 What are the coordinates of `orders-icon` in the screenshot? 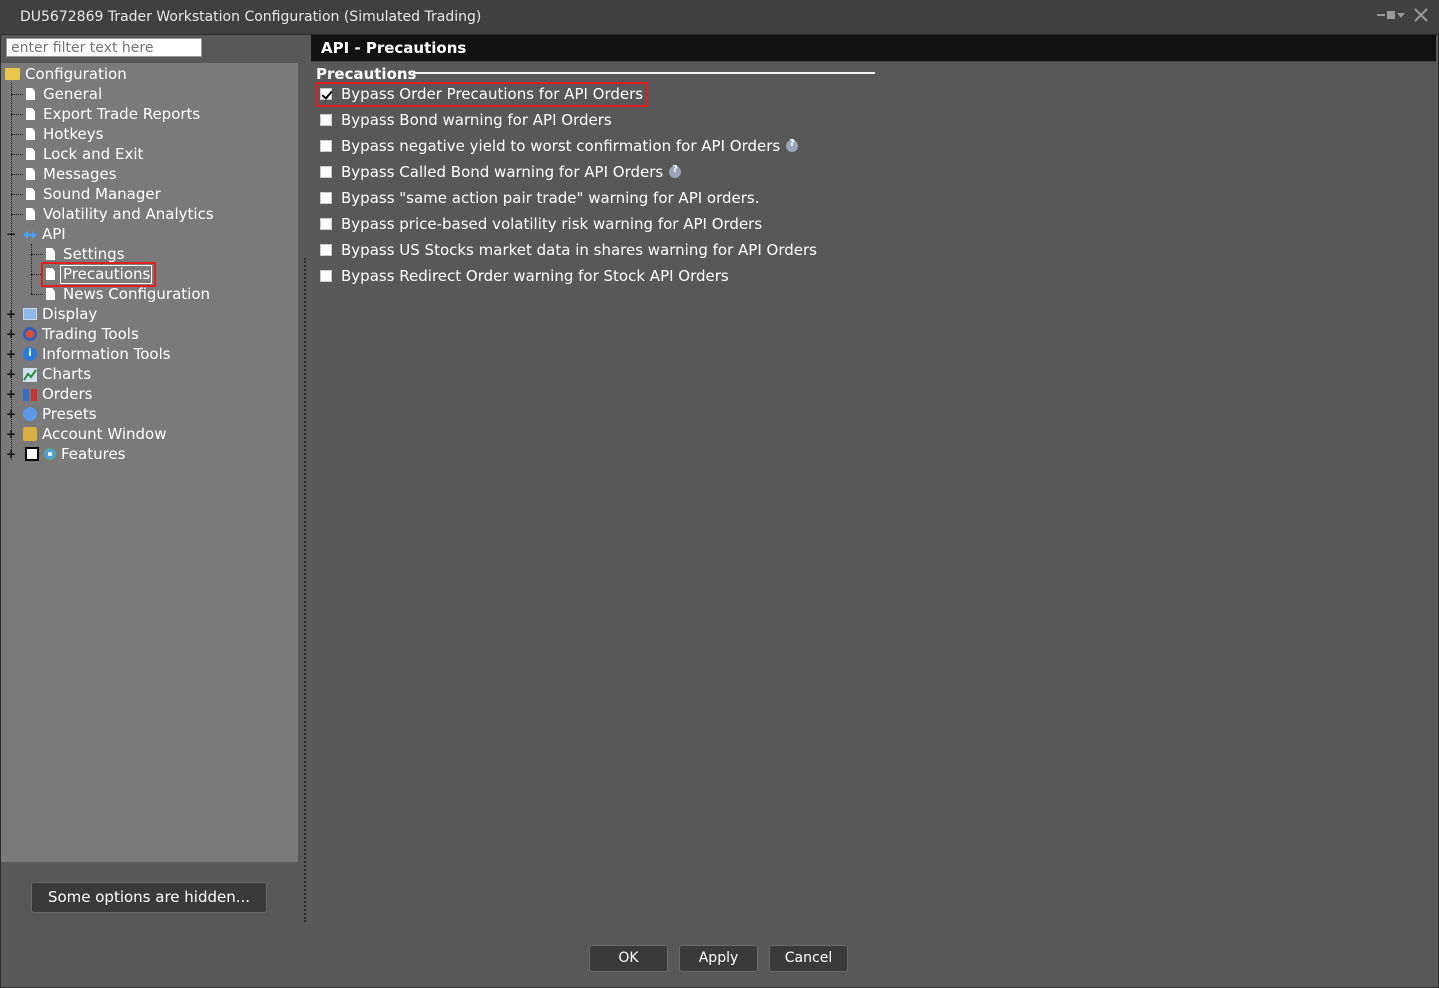 It's located at (30, 394).